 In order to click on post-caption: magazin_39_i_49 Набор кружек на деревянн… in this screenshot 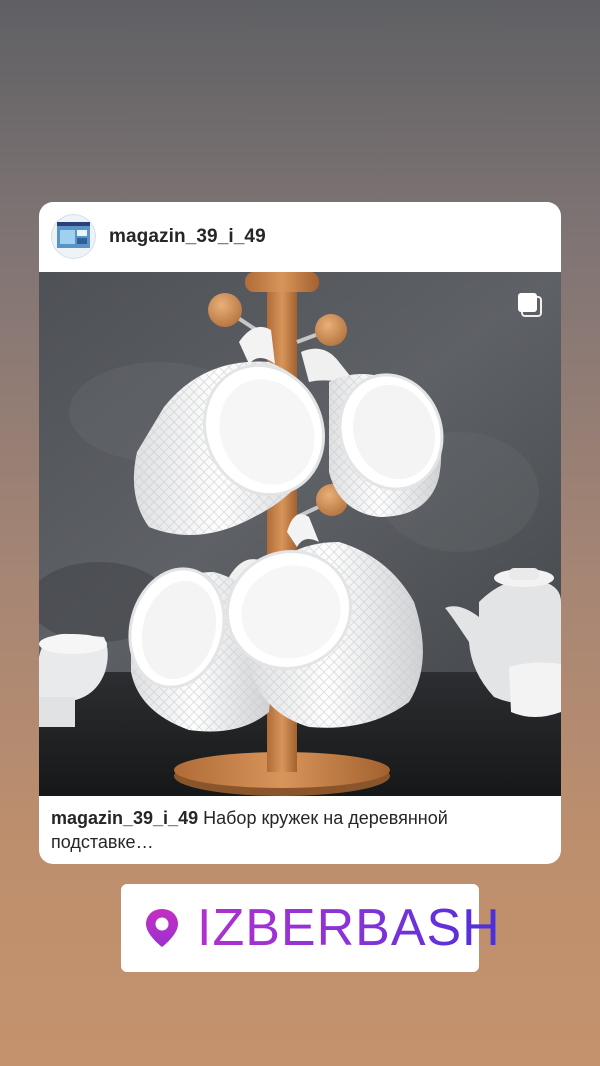, I will do `click(301, 830)`.